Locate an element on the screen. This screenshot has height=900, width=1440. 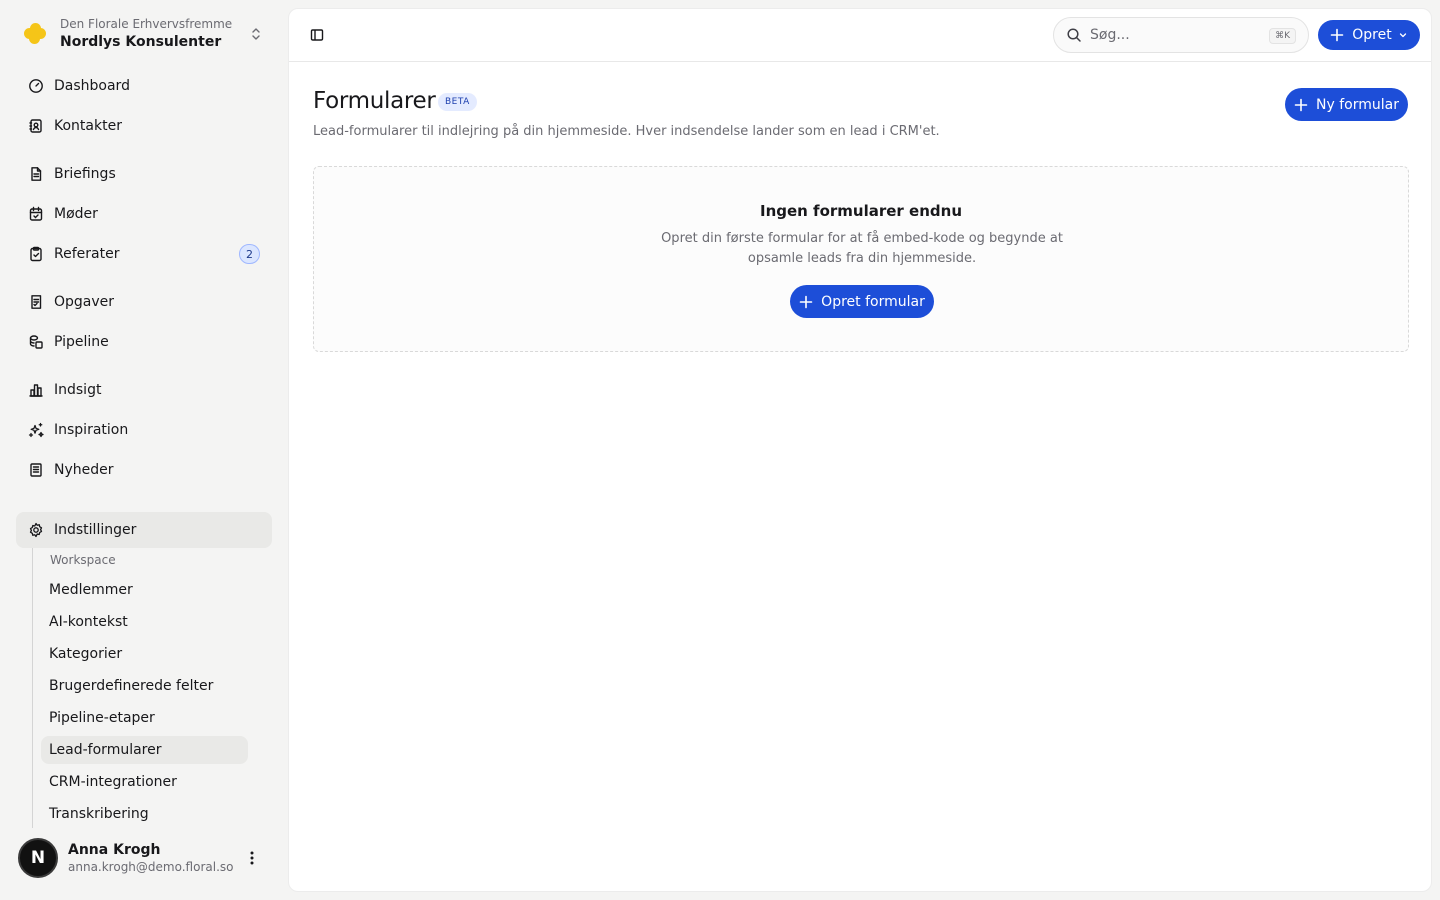
workspace-logo-icon is located at coordinates (35, 34).